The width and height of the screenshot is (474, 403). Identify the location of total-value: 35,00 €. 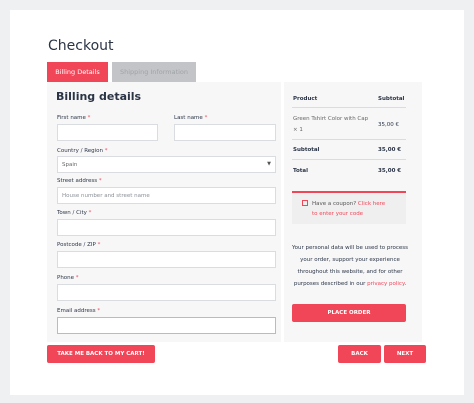
(390, 171).